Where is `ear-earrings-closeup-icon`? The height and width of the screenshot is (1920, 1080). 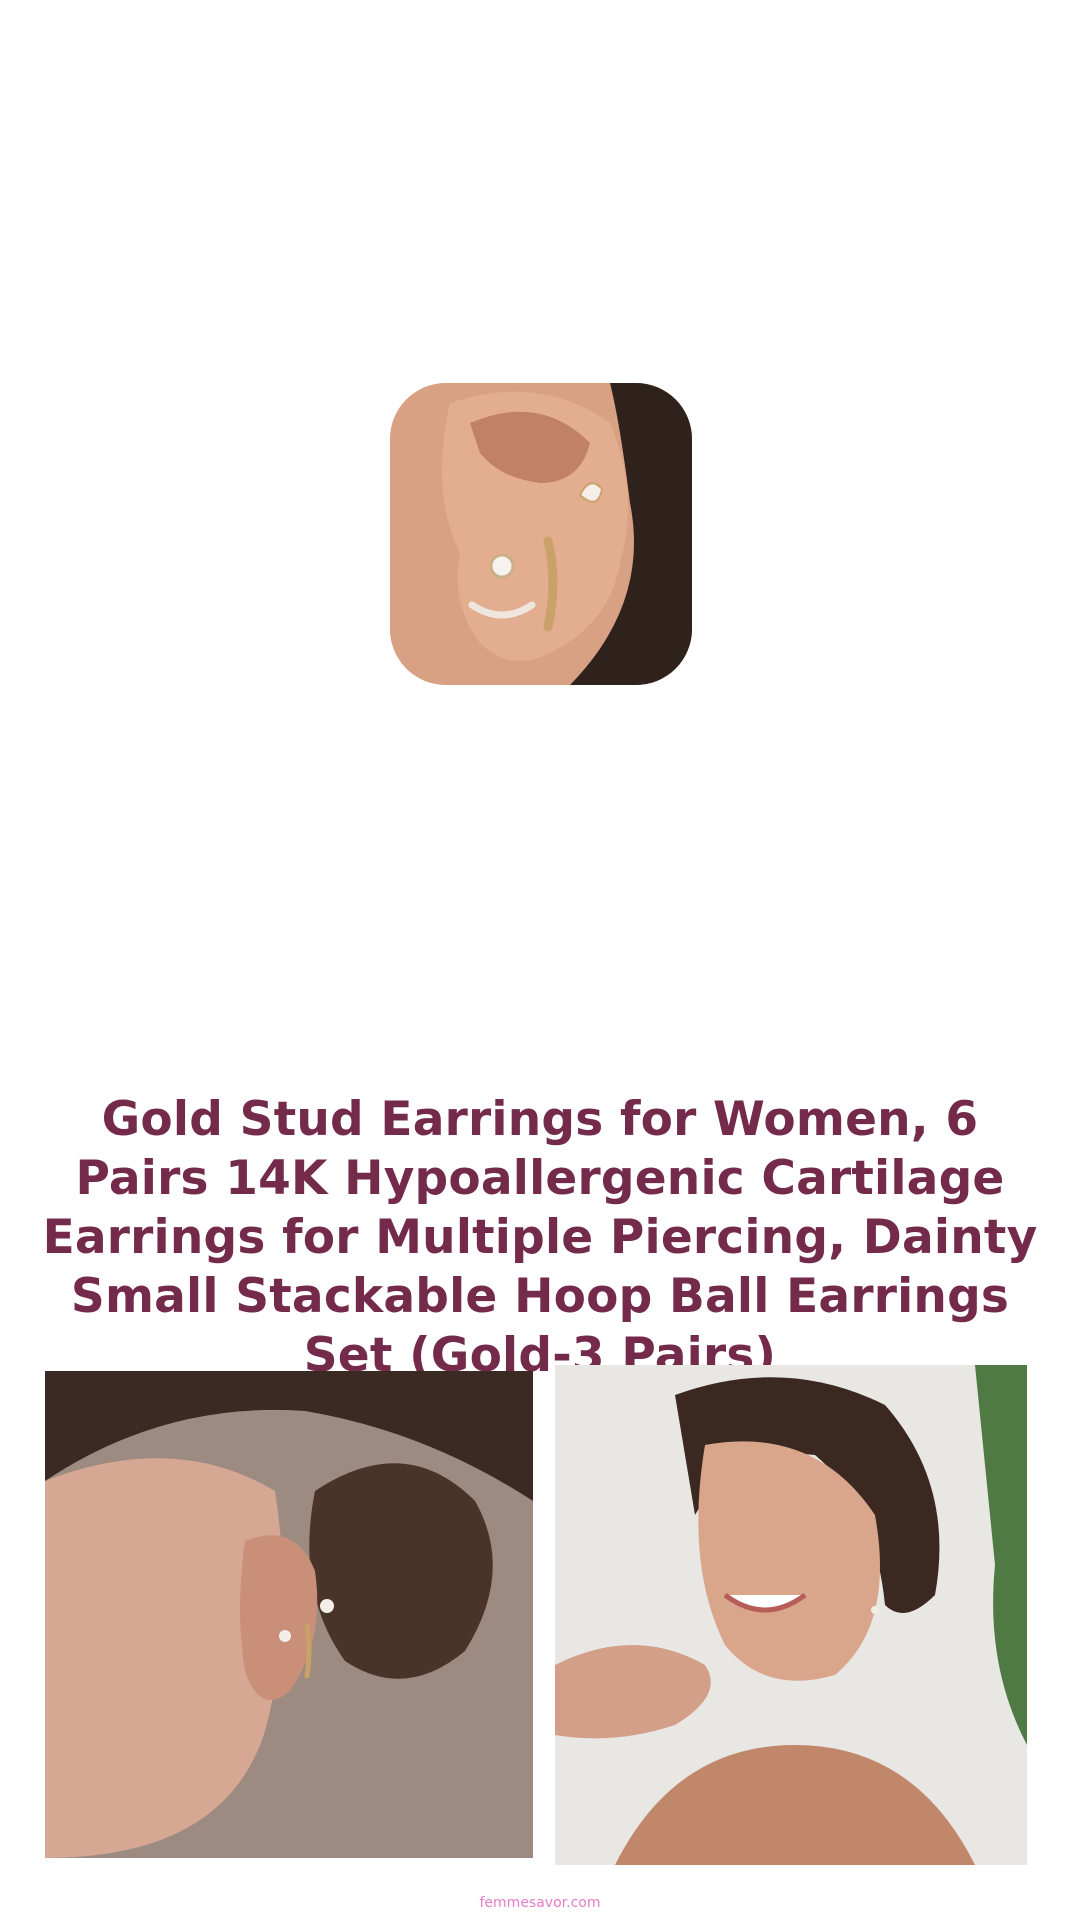 ear-earrings-closeup-icon is located at coordinates (541, 534).